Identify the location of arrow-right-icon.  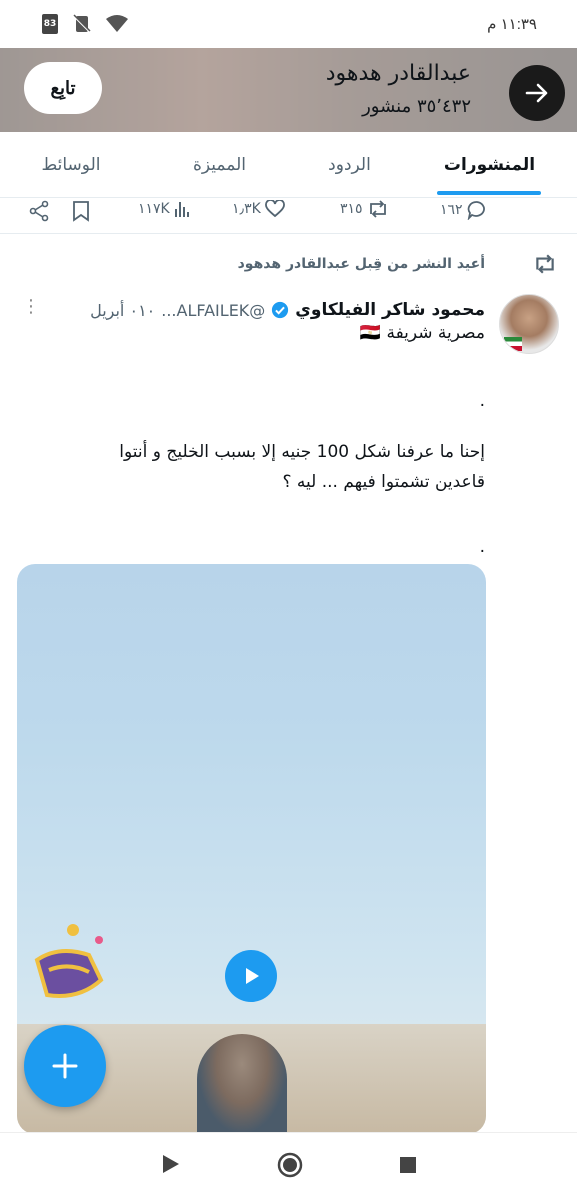
(536, 93).